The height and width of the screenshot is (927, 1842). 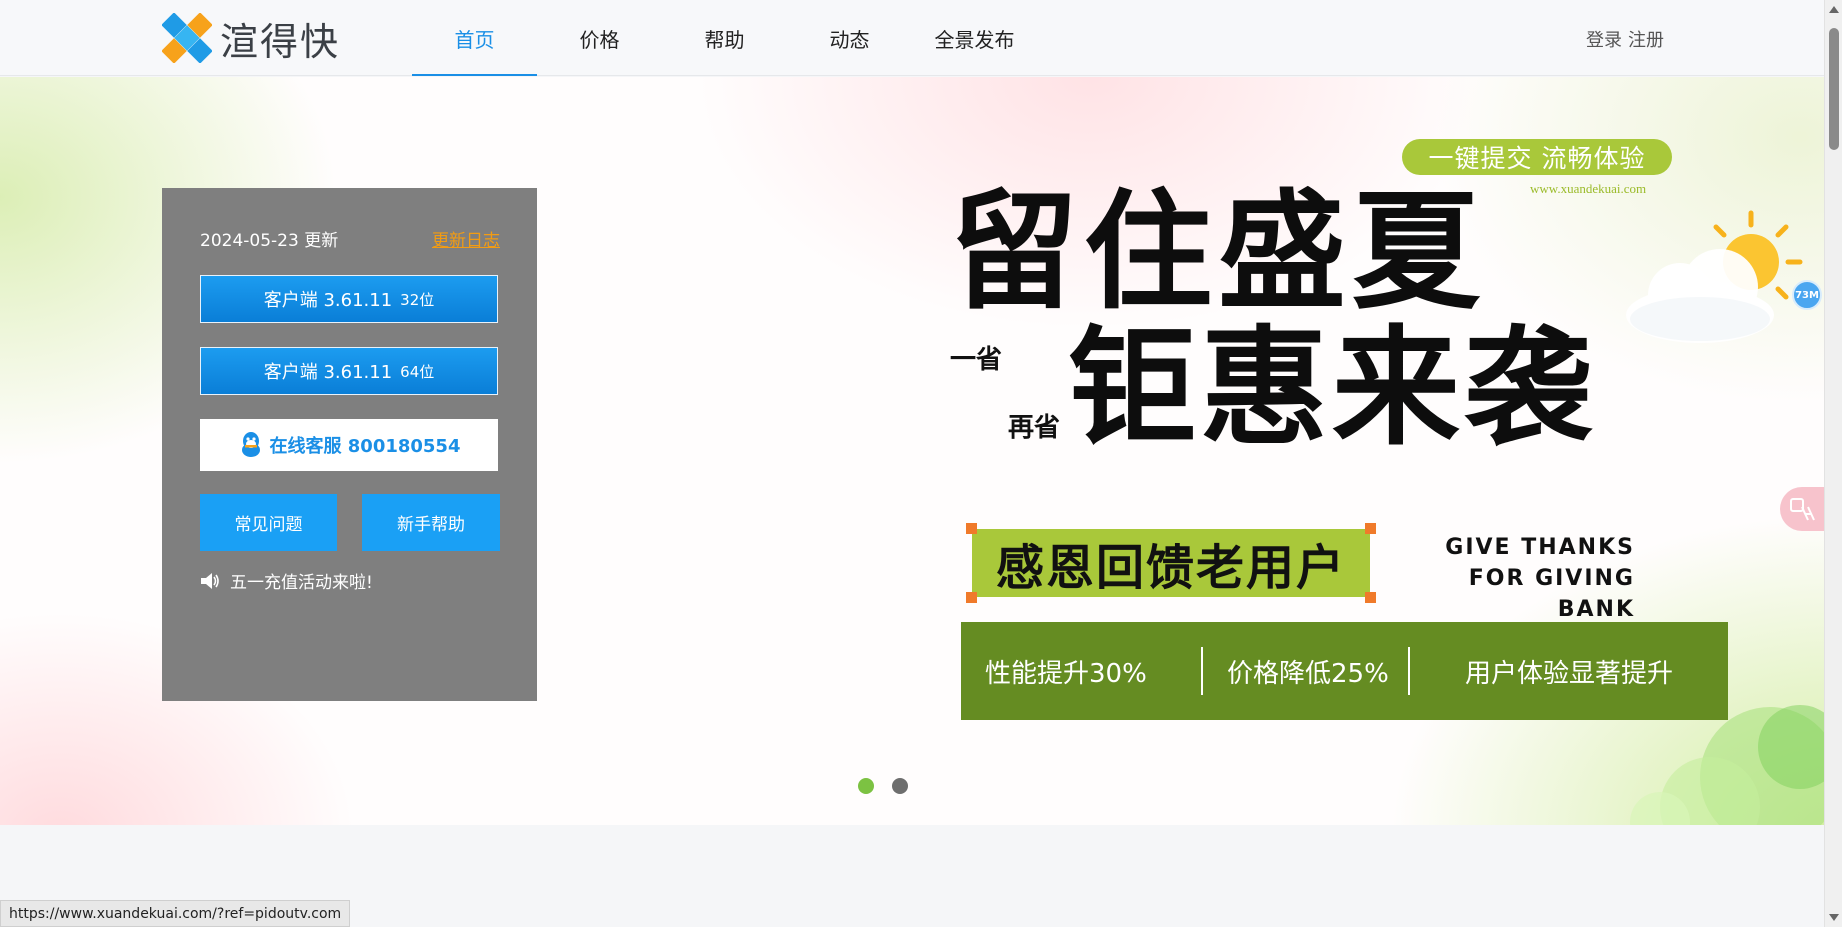 What do you see at coordinates (350, 238) in the screenshot?
I see `panel-top-row: 2024-05-23 更新 更新日志` at bounding box center [350, 238].